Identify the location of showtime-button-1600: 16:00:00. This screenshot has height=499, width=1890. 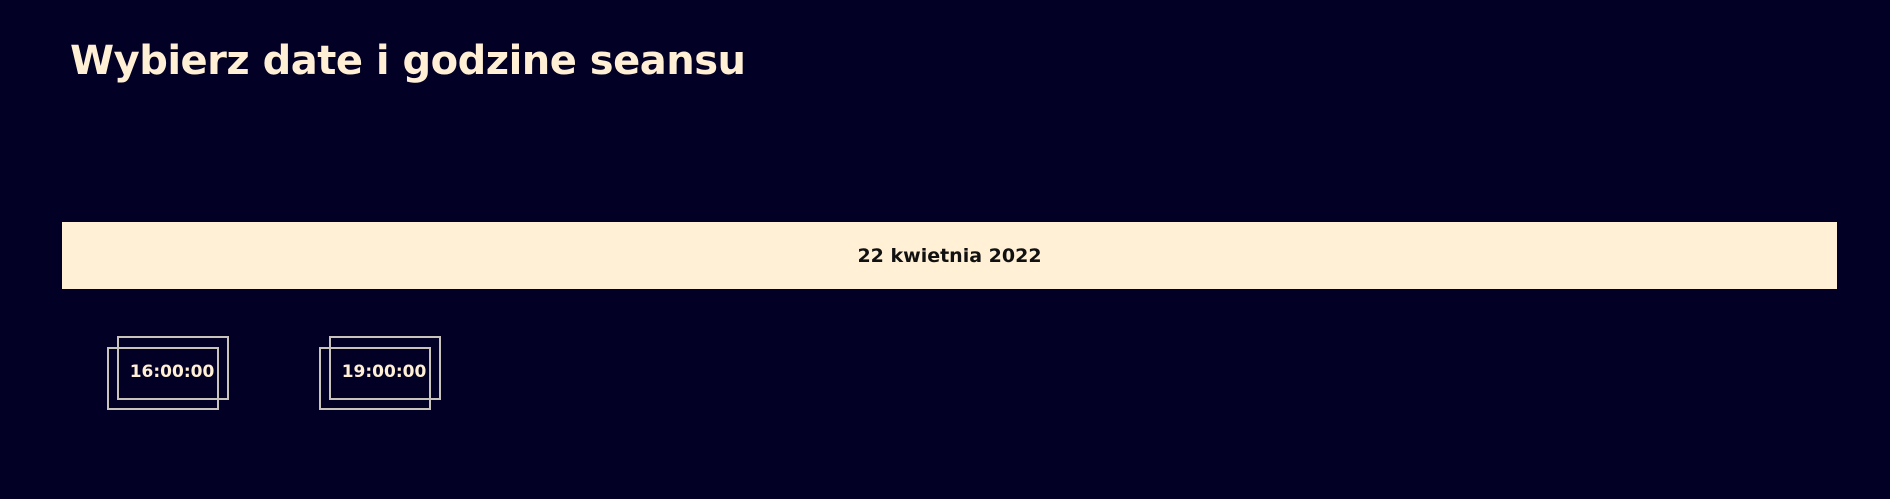
(168, 373).